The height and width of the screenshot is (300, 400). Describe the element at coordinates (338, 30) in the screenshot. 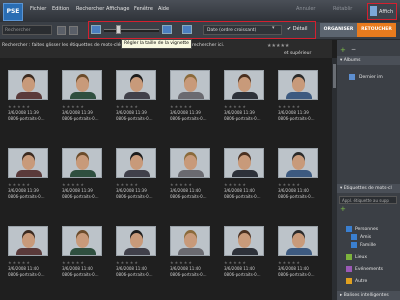

I see `tab-organize: ORGANISER` at that location.